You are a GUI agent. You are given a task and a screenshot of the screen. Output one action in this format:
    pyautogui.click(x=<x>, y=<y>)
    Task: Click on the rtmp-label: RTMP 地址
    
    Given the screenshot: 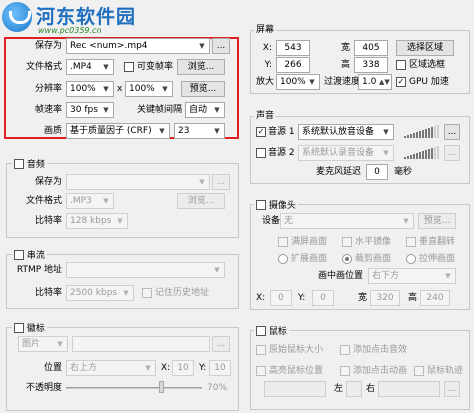 What is the action you would take?
    pyautogui.click(x=39, y=270)
    